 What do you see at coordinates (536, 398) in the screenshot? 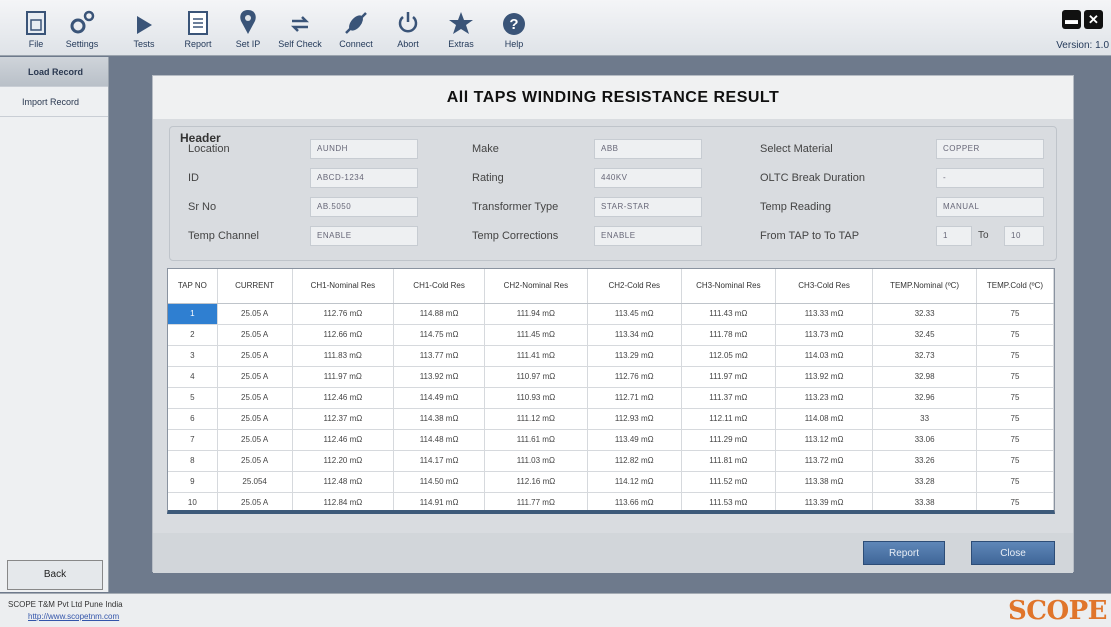
I see `table-cell: 110.93 mΩ` at bounding box center [536, 398].